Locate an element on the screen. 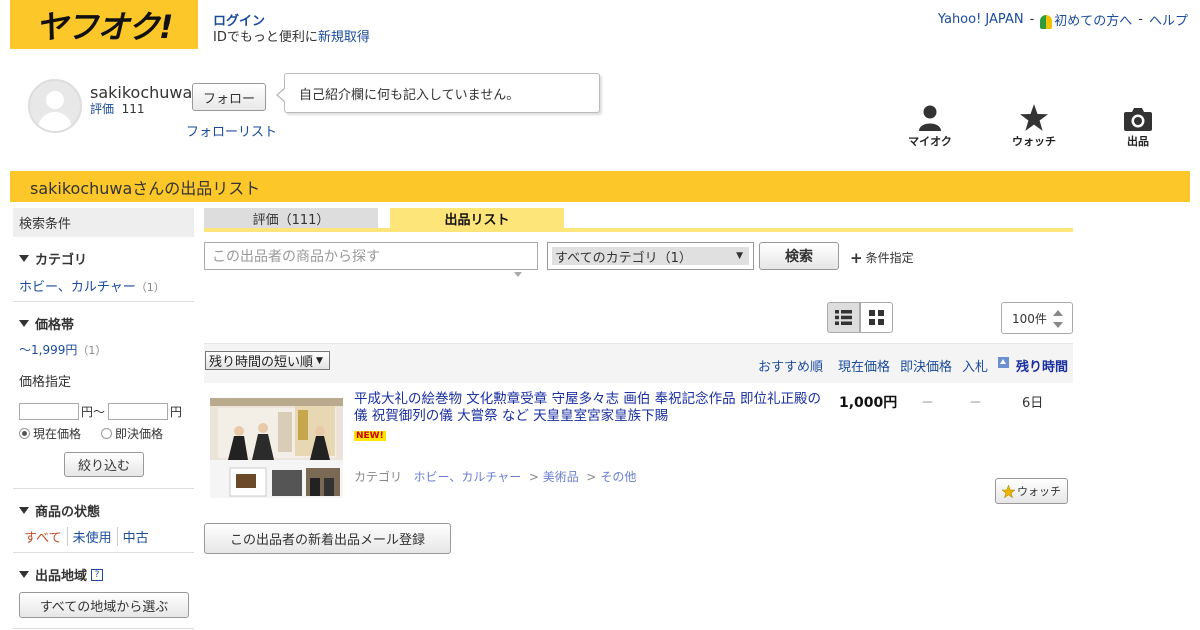  register-link: 新規取得 is located at coordinates (344, 37).